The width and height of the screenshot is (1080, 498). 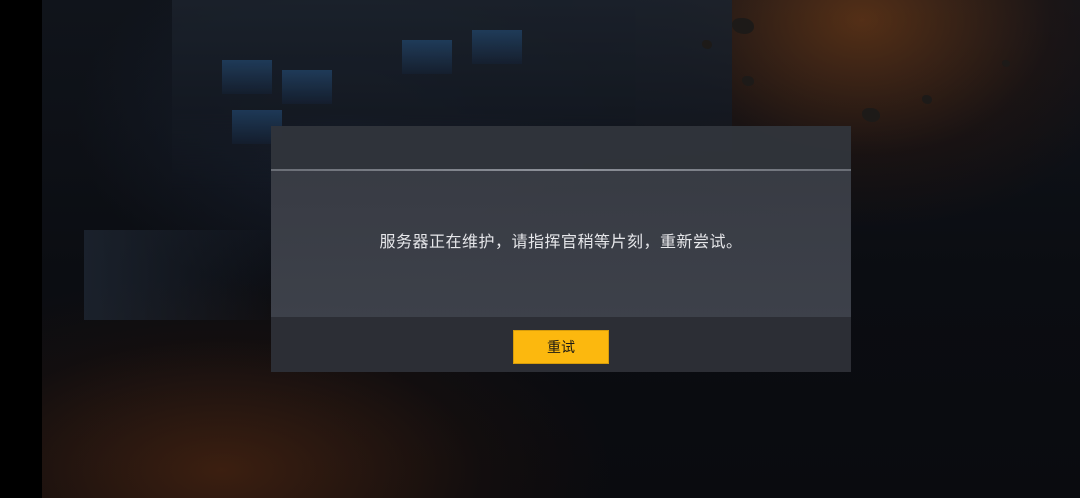 I want to click on dialog-header, so click(x=561, y=147).